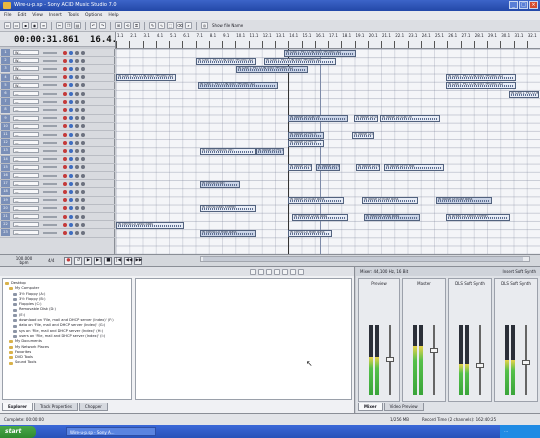 This screenshot has width=540, height=438. I want to click on track-header: 11—, so click(57, 135).